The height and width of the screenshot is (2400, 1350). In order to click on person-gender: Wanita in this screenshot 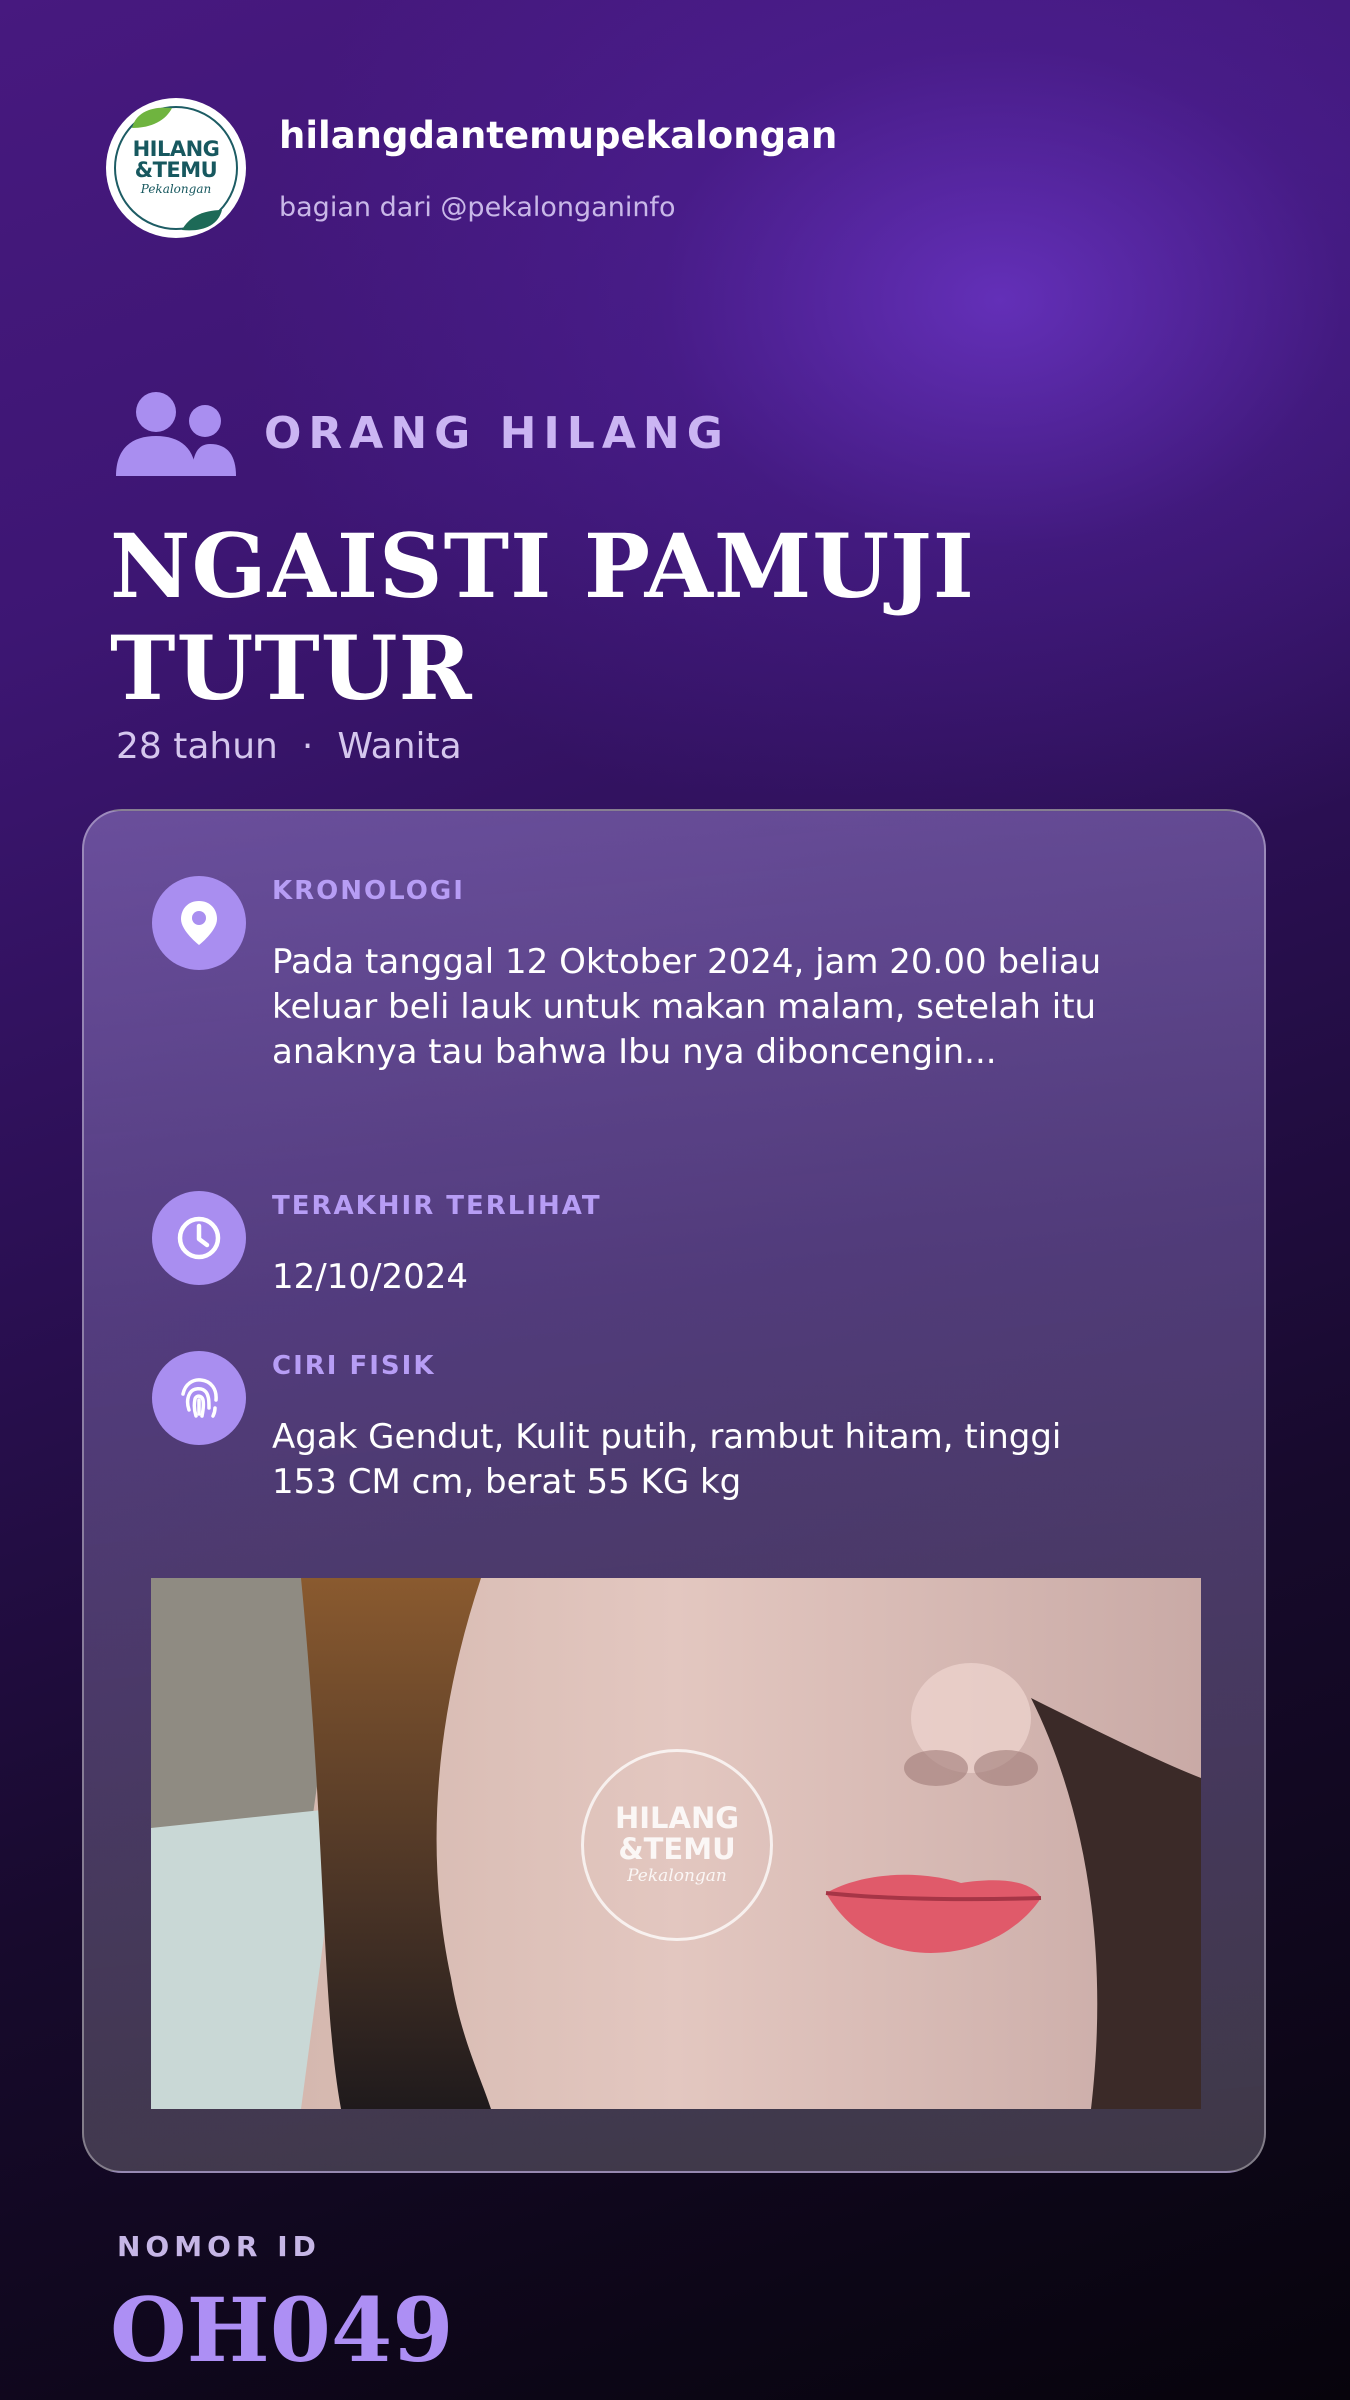, I will do `click(399, 746)`.